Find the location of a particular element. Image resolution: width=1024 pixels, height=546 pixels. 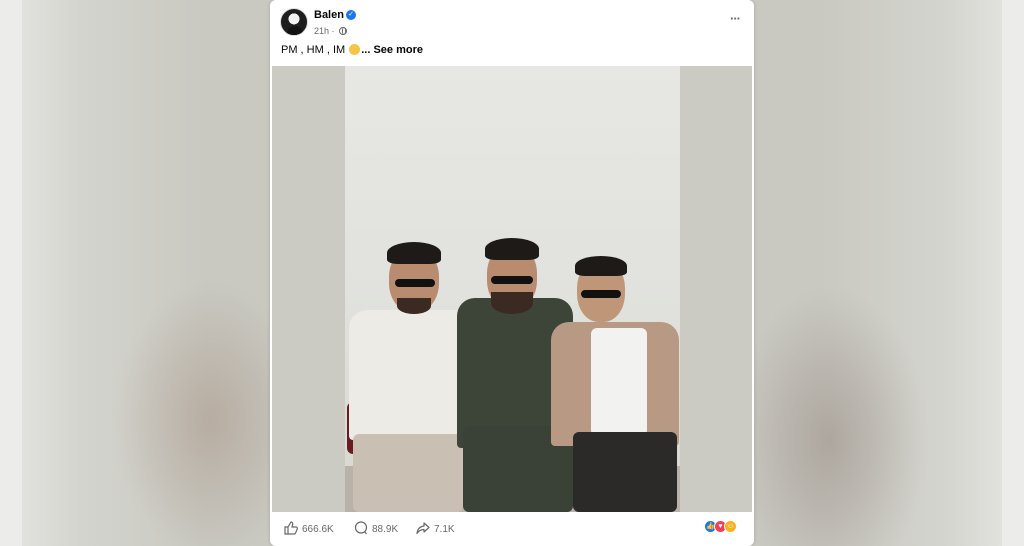

author-name: Balen is located at coordinates (329, 15).